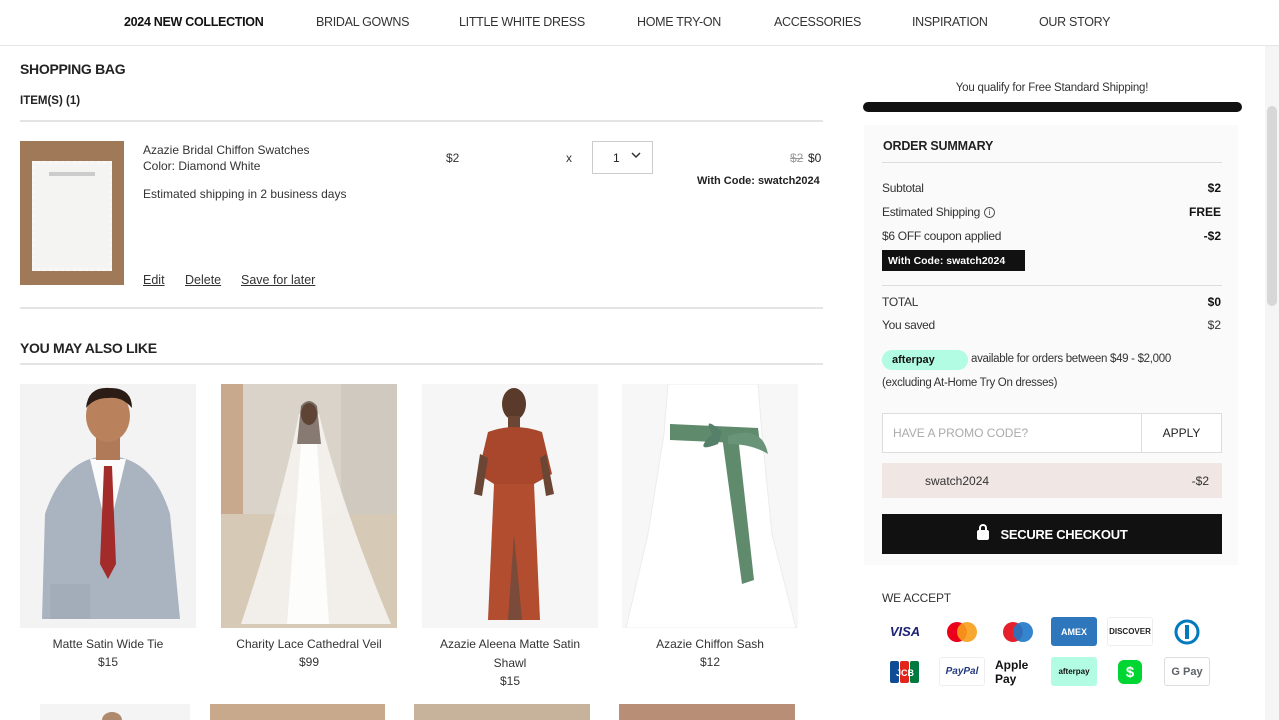 This screenshot has width=1279, height=720. Describe the element at coordinates (510, 506) in the screenshot. I see `product-image-shawl` at that location.